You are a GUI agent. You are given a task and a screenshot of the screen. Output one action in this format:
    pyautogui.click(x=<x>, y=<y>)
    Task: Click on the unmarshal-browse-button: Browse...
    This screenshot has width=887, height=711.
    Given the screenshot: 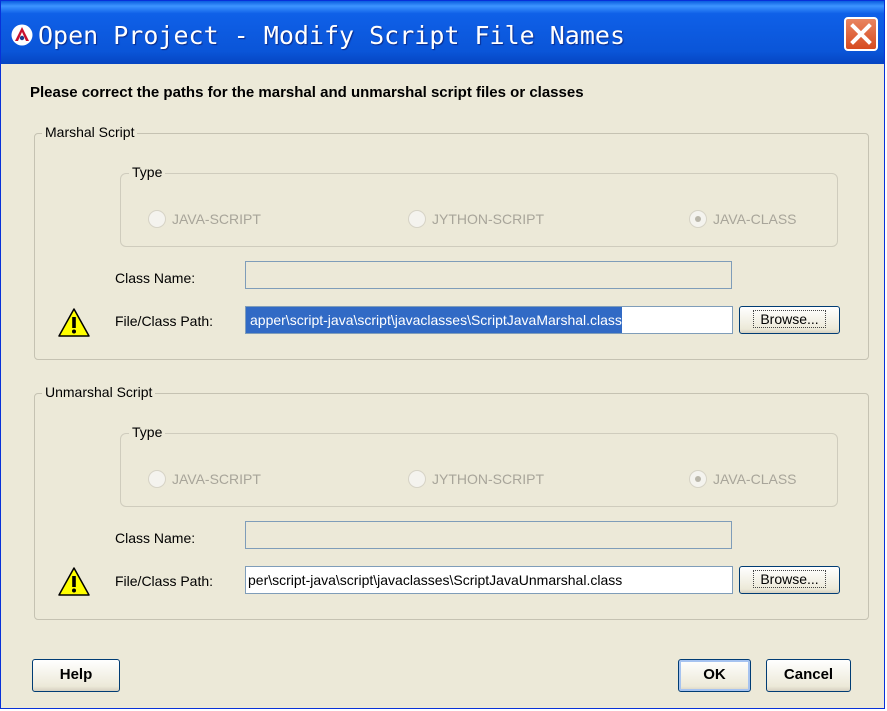 What is the action you would take?
    pyautogui.click(x=789, y=580)
    